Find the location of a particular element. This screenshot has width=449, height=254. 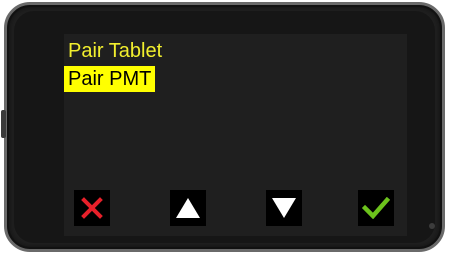

device-side-button is located at coordinates (3, 124).